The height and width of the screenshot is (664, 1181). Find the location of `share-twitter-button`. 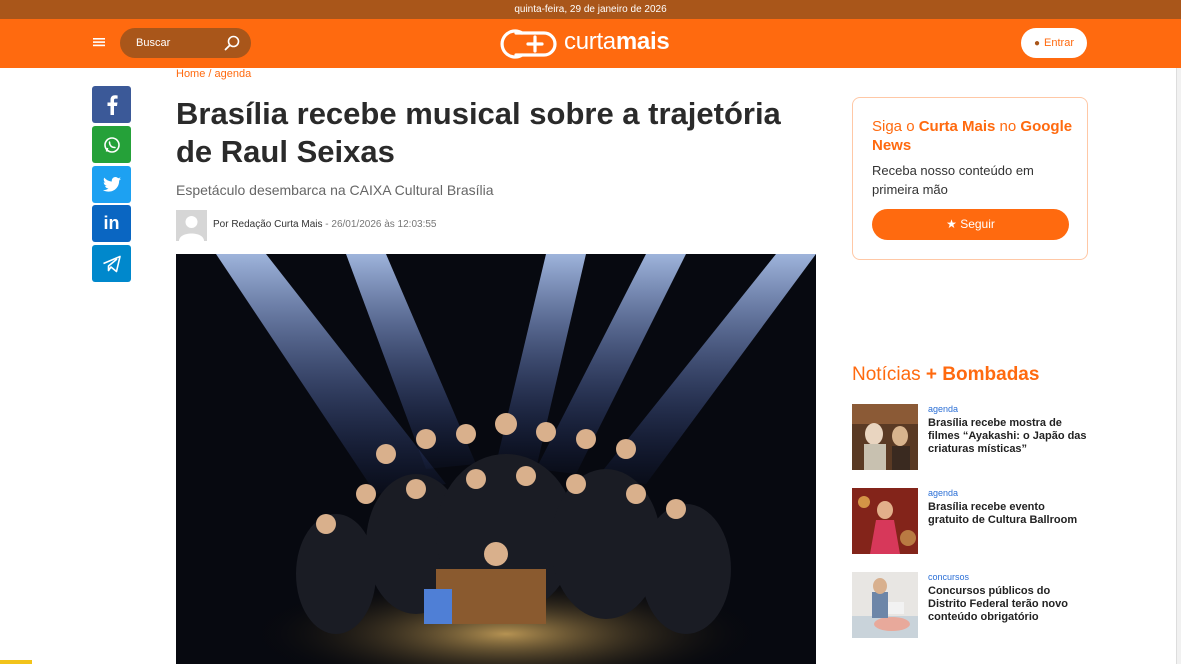

share-twitter-button is located at coordinates (111, 184).